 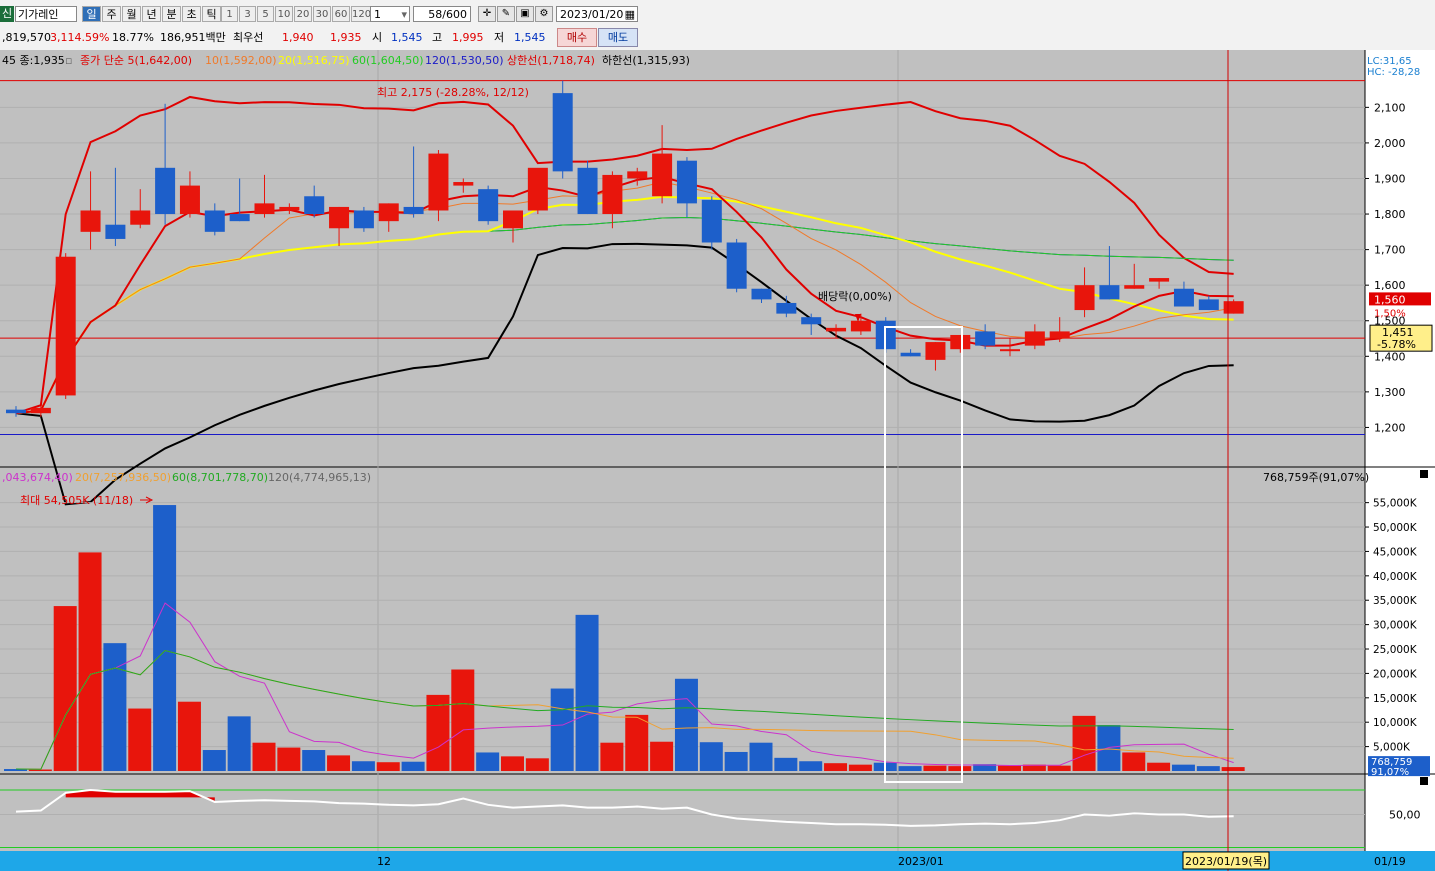 What do you see at coordinates (37, 477) in the screenshot?
I see `volume-legend-item: ,043,674,40)` at bounding box center [37, 477].